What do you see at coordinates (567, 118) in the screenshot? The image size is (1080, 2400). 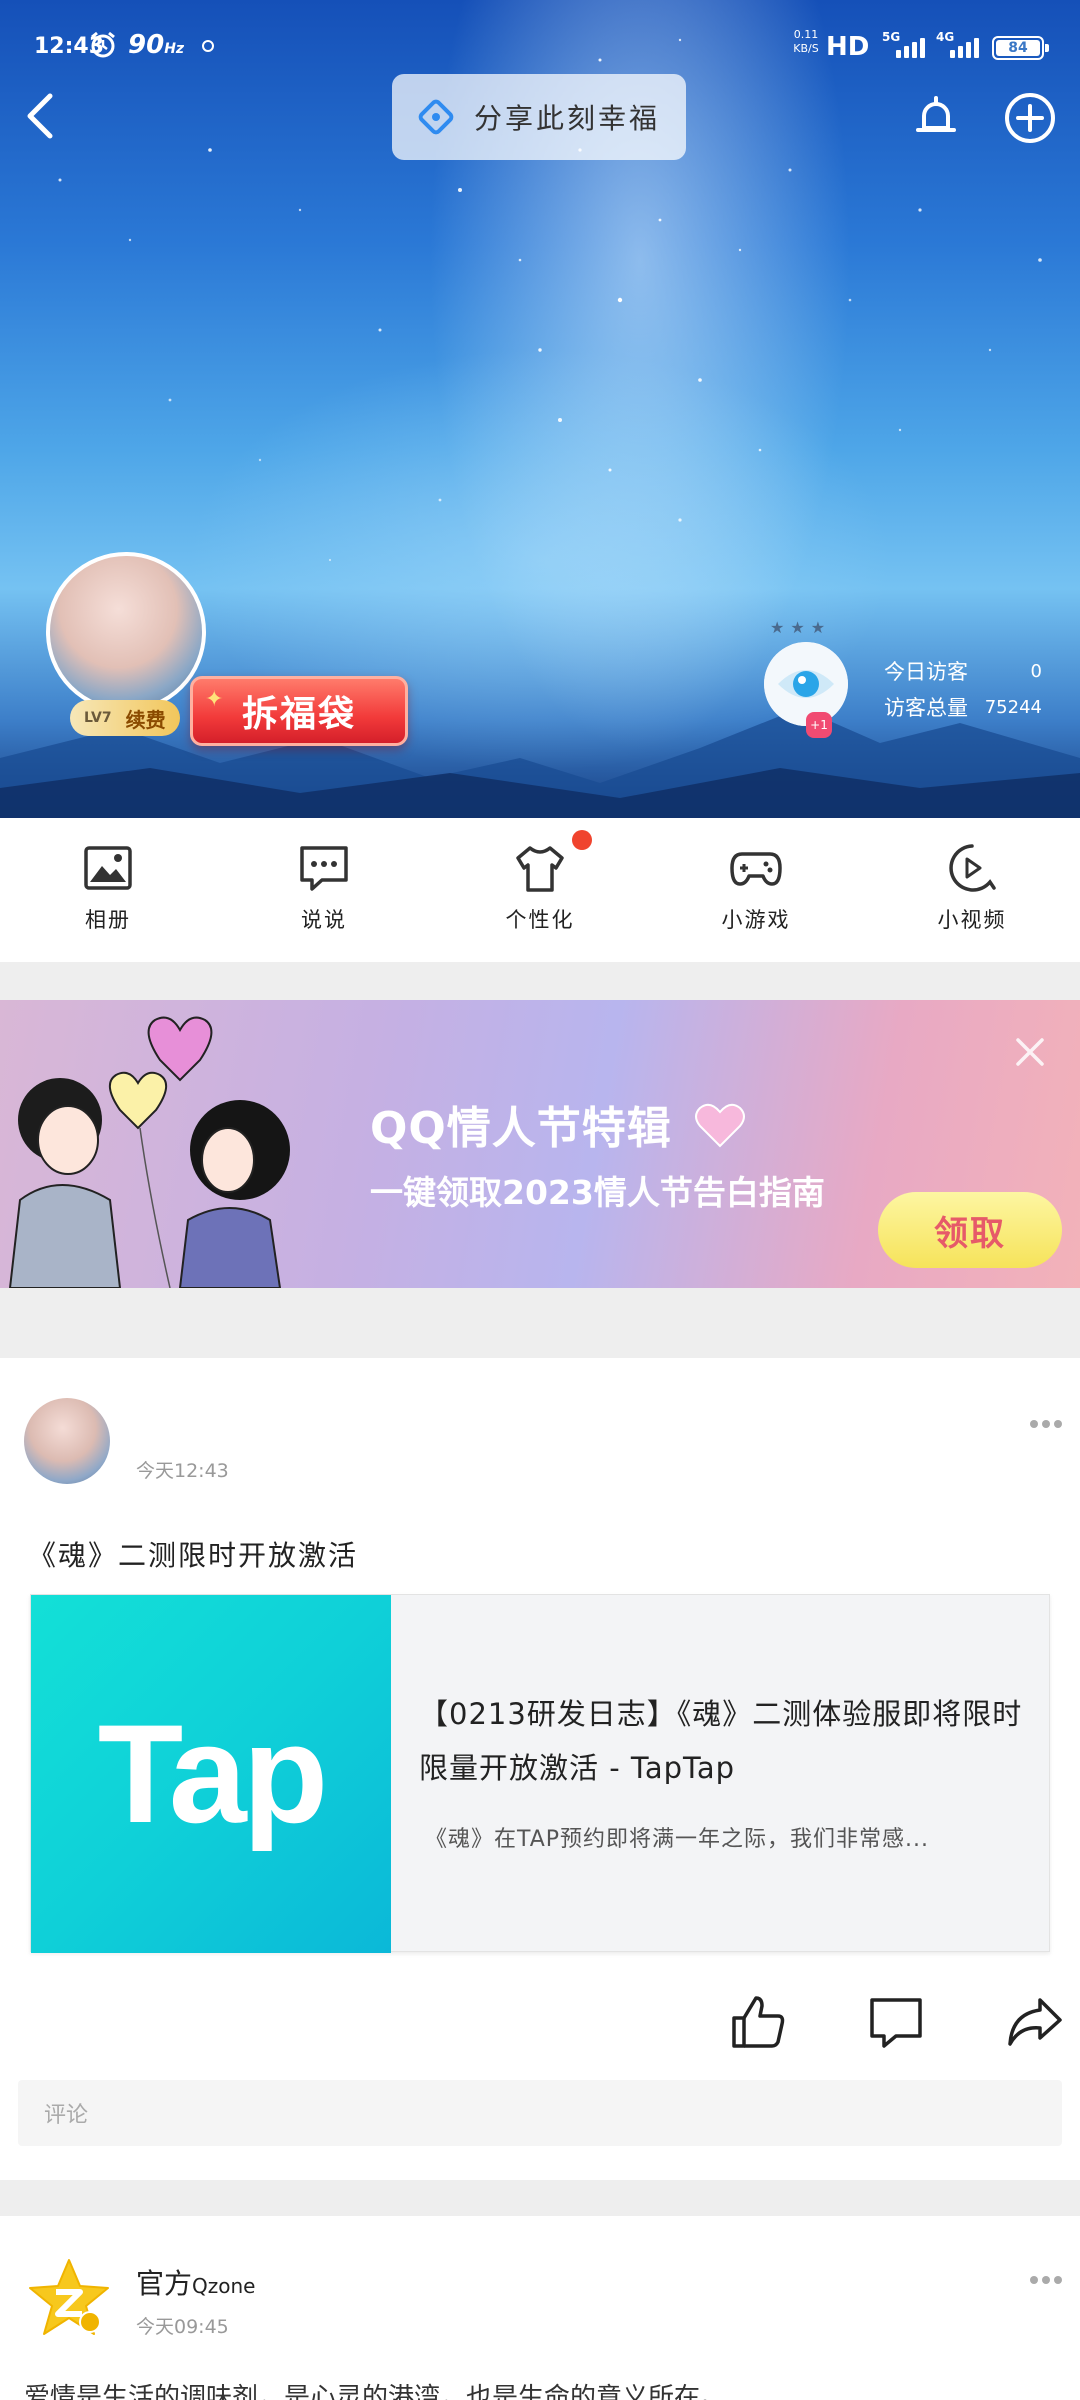 I see `share-label: 分享此刻幸福` at bounding box center [567, 118].